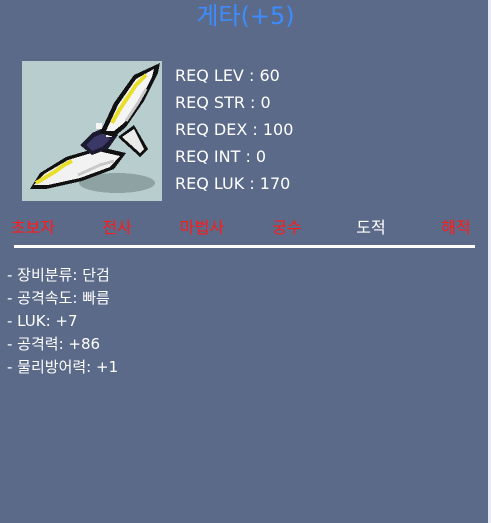  I want to click on stat-attack-speed: - 공격속도: 빠름, so click(58, 298).